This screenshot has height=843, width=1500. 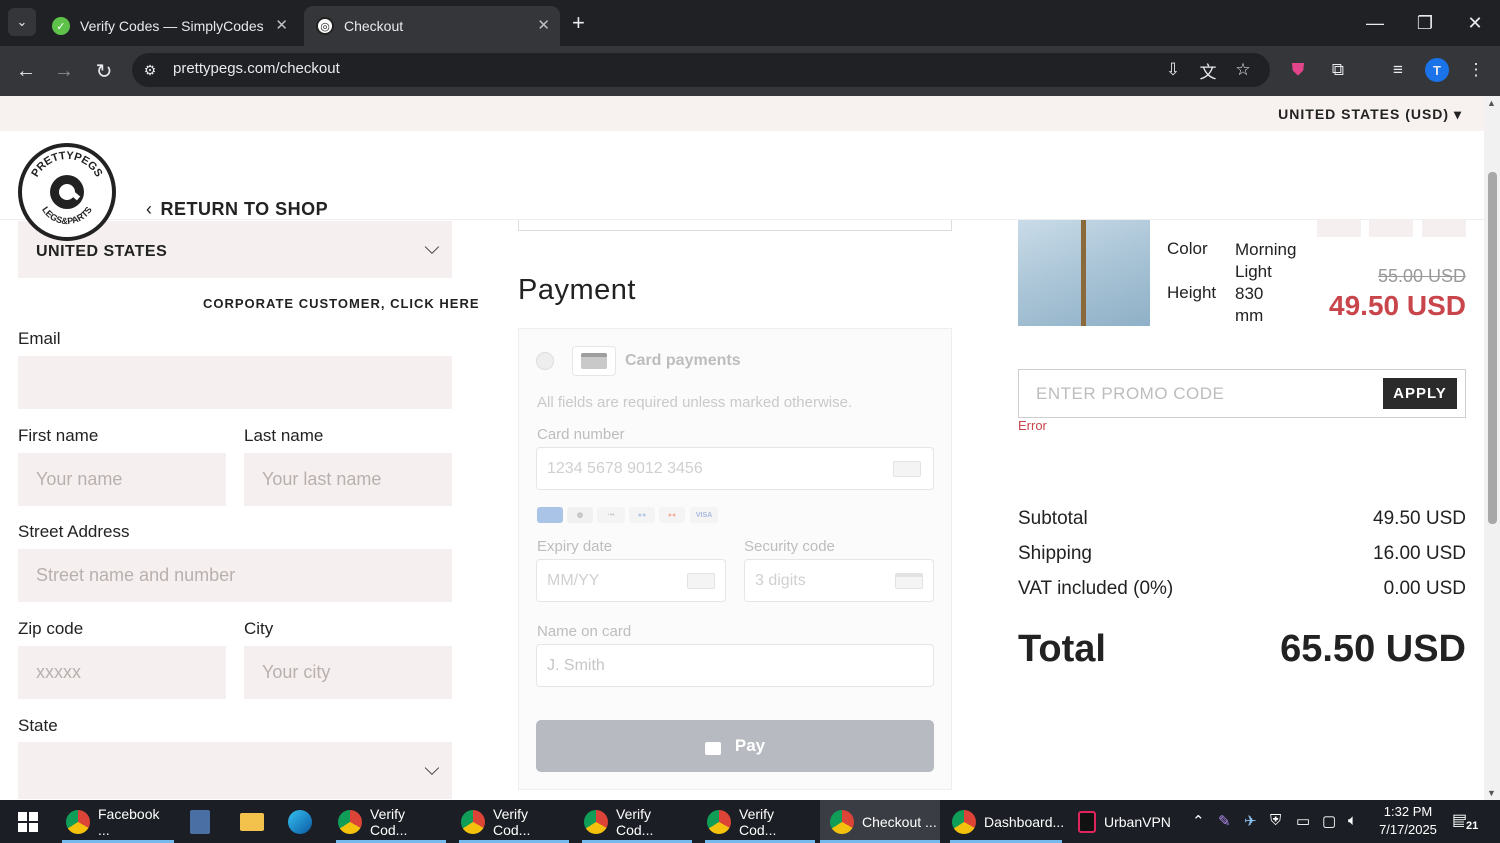 I want to click on tab-checkout: ◎ Checkout ✕, so click(x=432, y=26).